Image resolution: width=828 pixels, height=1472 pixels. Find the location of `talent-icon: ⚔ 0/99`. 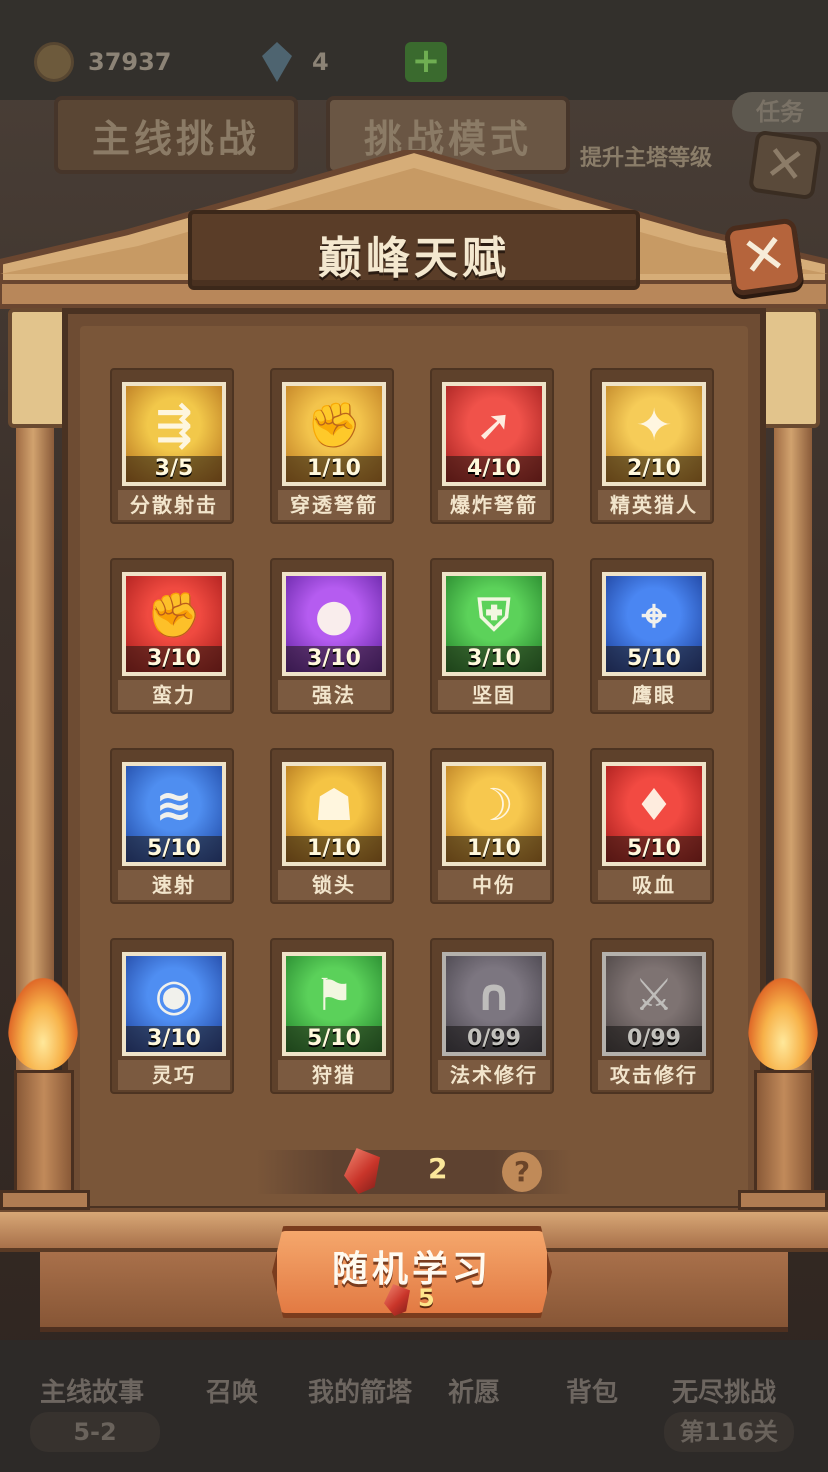

talent-icon: ⚔ 0/99 is located at coordinates (654, 1004).